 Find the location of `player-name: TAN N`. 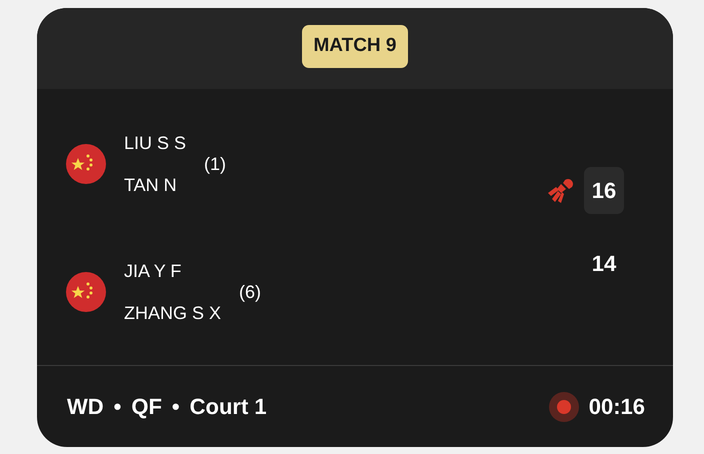

player-name: TAN N is located at coordinates (151, 185).